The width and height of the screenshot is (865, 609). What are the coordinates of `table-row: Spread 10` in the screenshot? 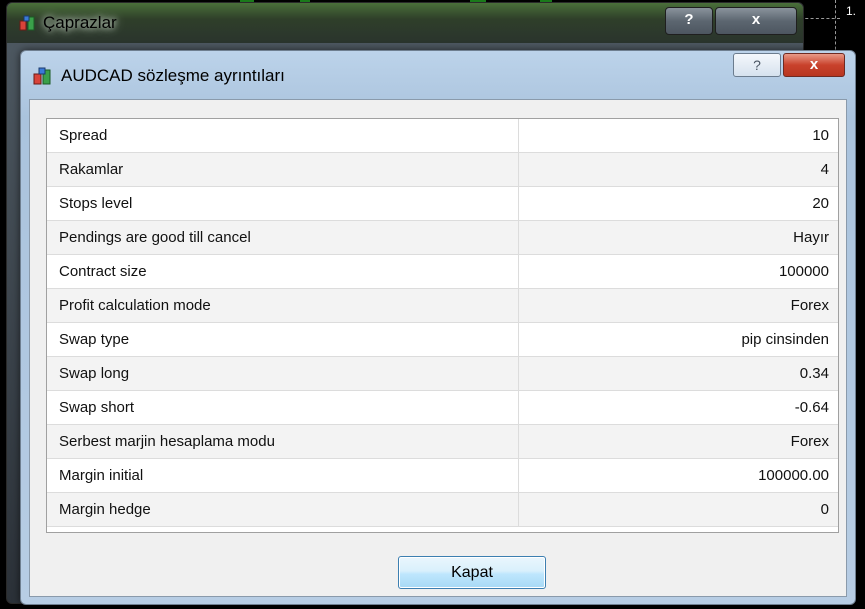 It's located at (442, 136).